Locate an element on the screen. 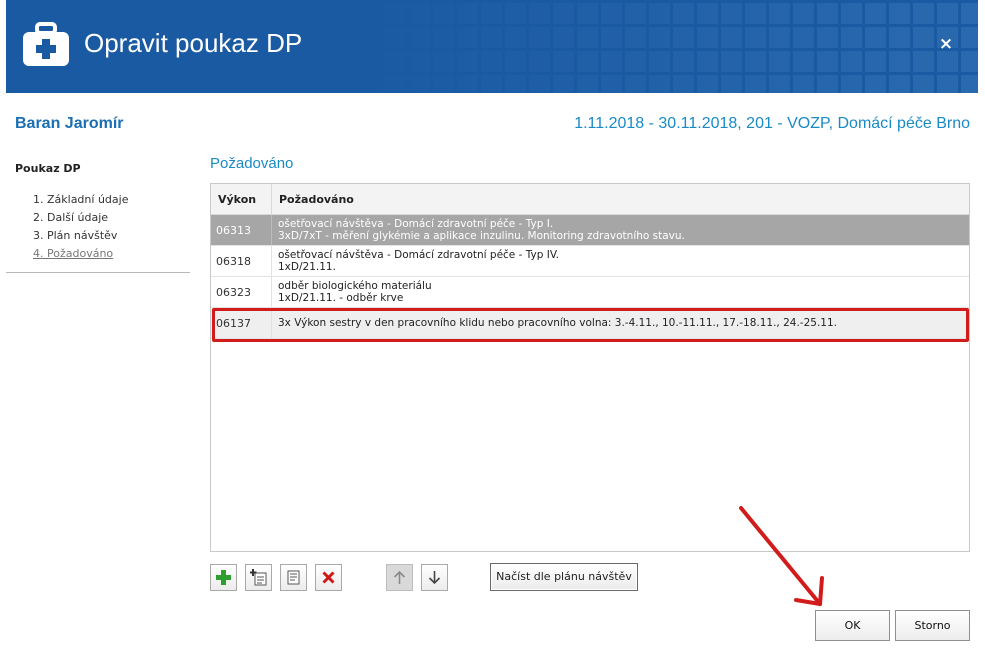 The image size is (985, 655). edit-button is located at coordinates (293, 577).